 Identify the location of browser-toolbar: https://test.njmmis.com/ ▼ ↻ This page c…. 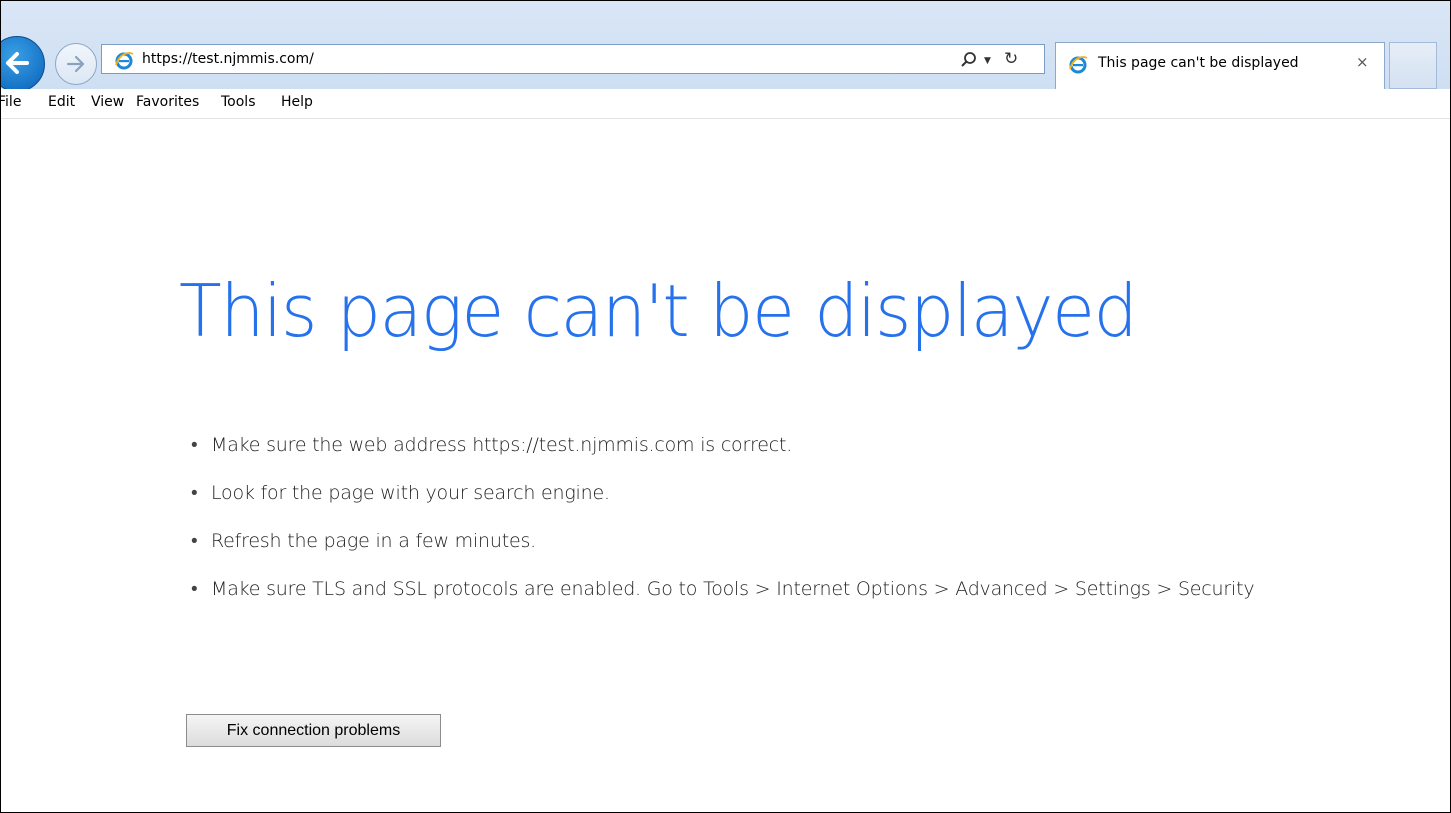
(725, 46).